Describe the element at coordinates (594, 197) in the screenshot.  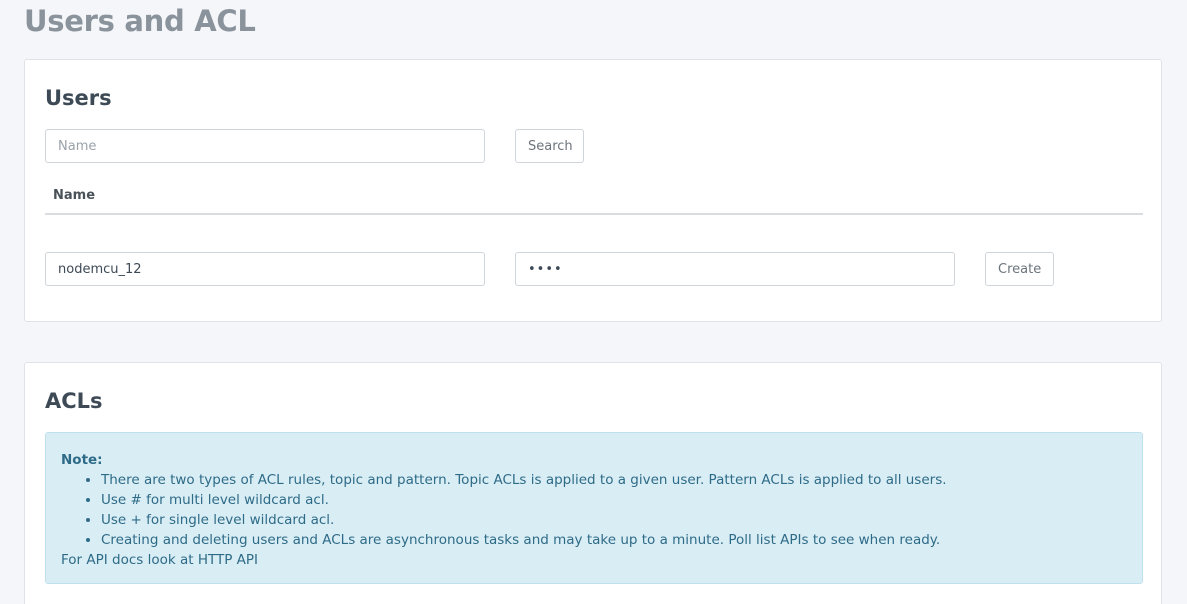
I see `users-table-header: Name` at that location.